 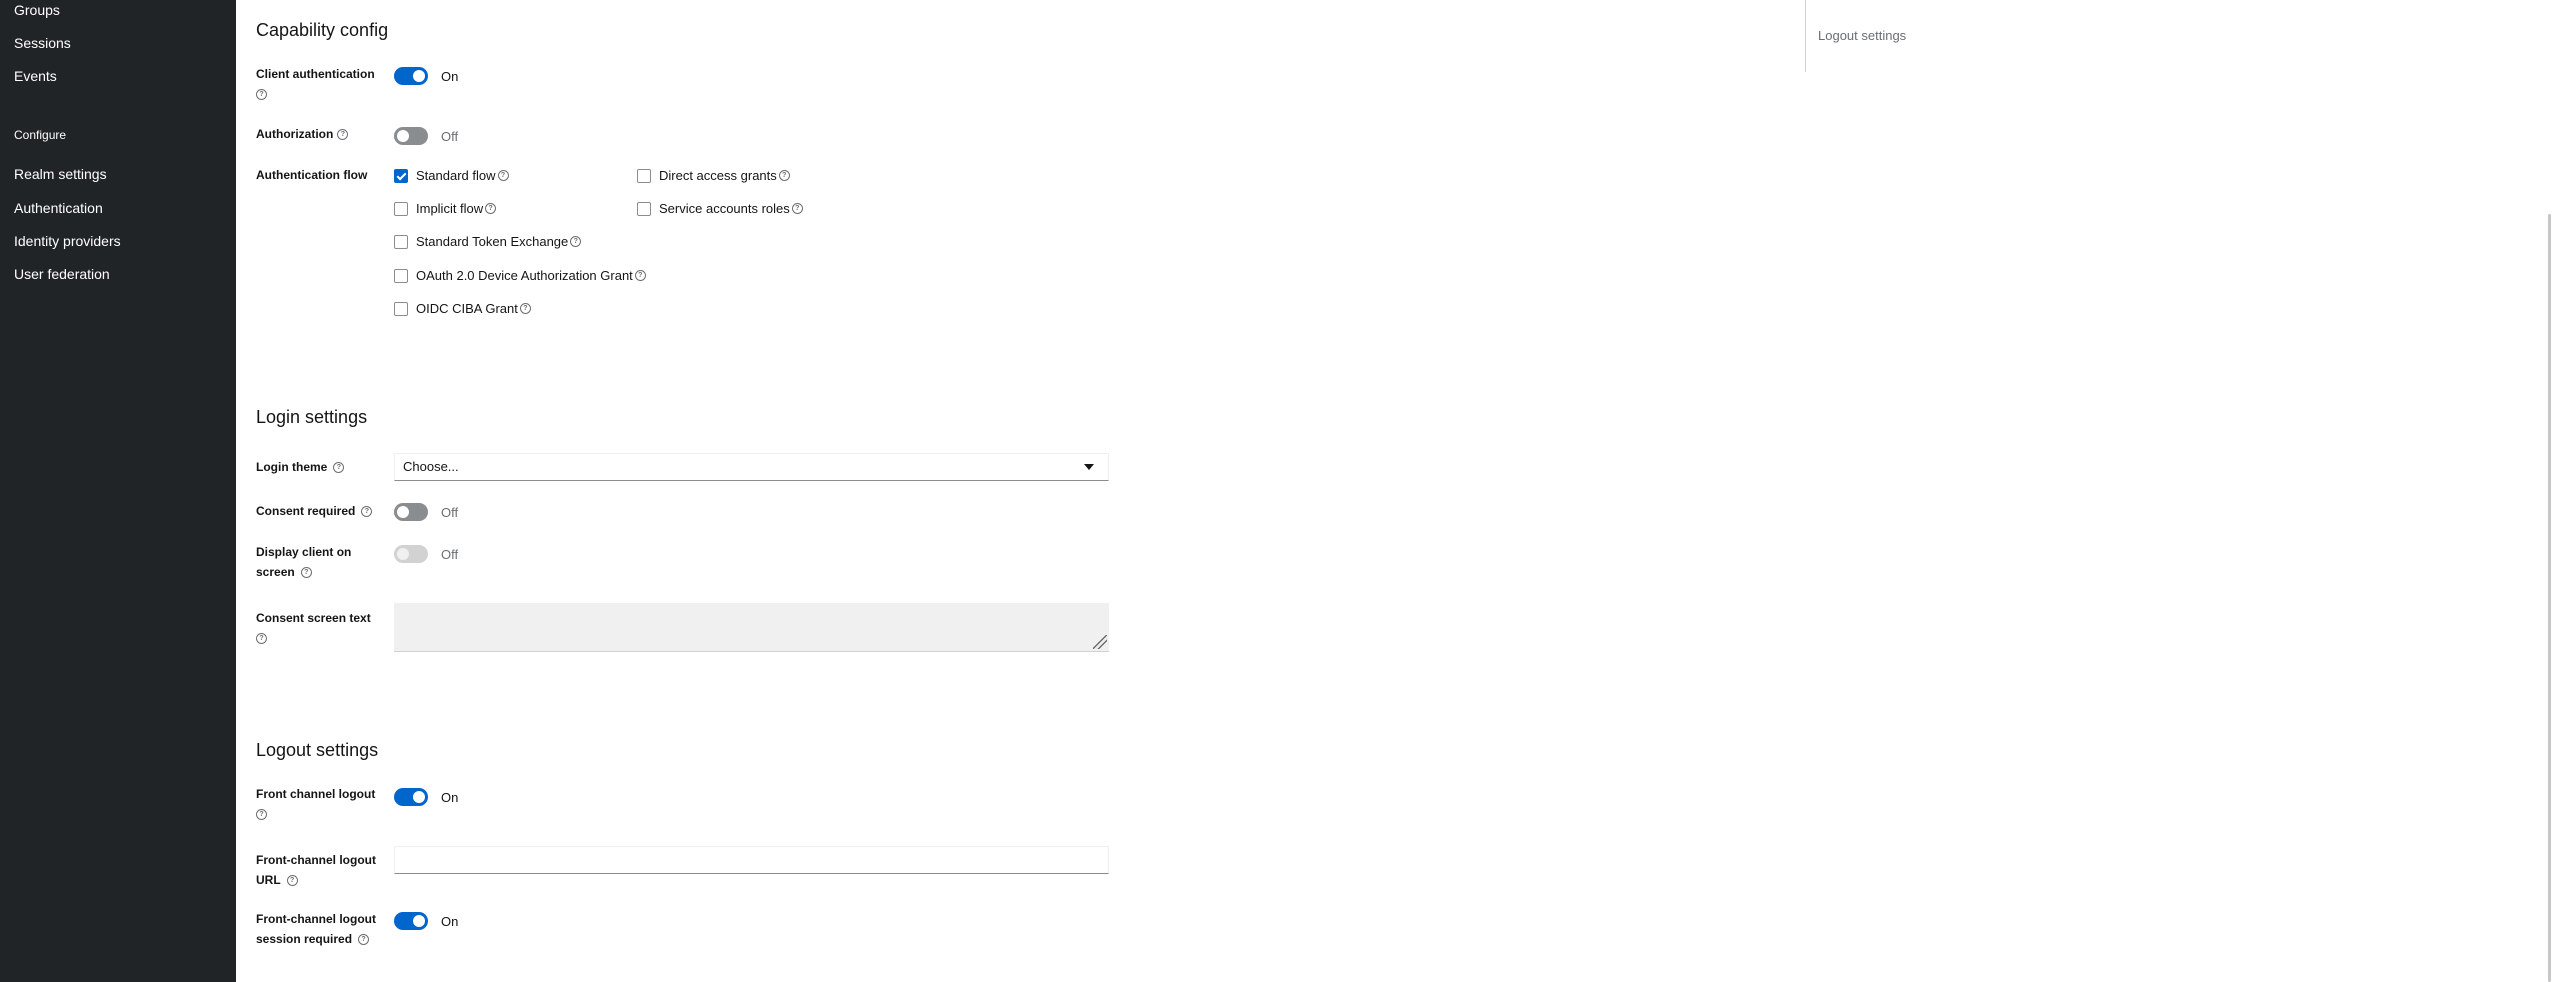 I want to click on authorization-state: Off, so click(x=450, y=136).